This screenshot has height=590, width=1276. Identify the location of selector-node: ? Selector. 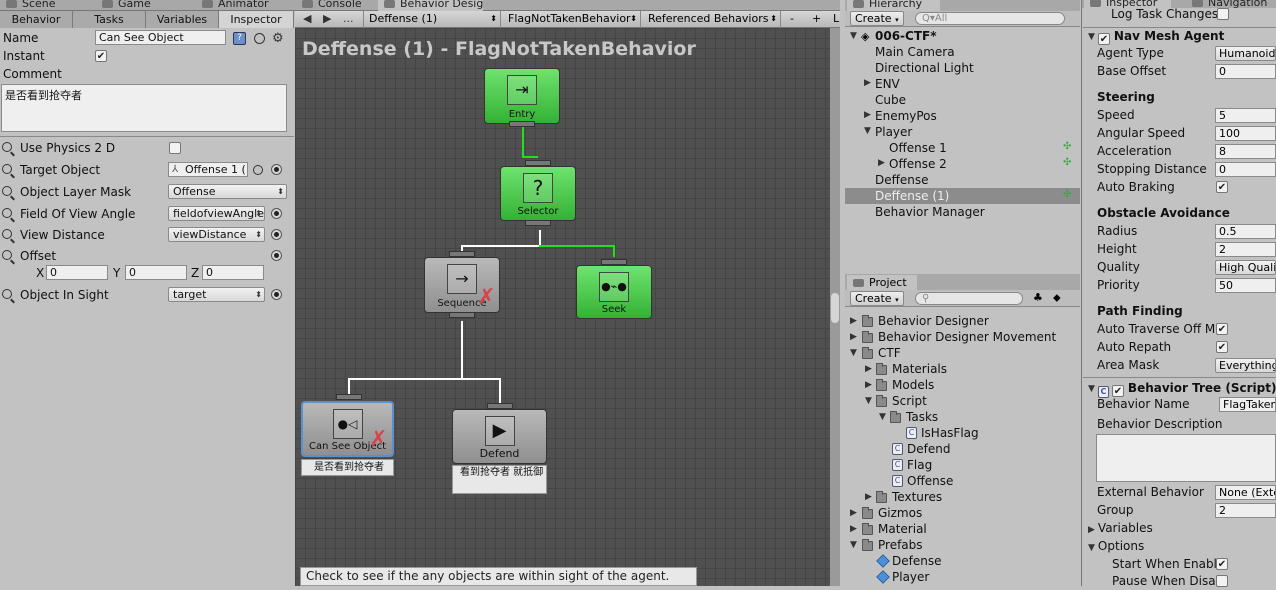
(538, 193).